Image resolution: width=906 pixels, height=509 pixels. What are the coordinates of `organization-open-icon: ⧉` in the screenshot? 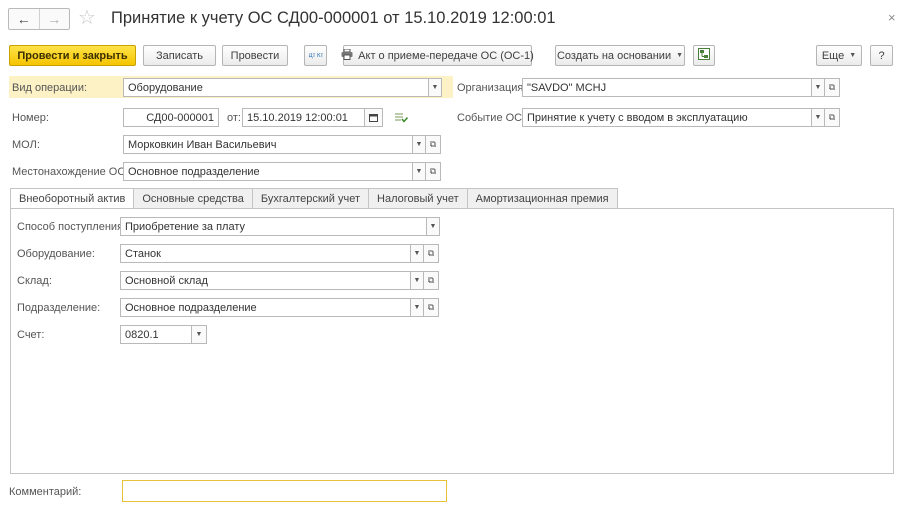 It's located at (832, 87).